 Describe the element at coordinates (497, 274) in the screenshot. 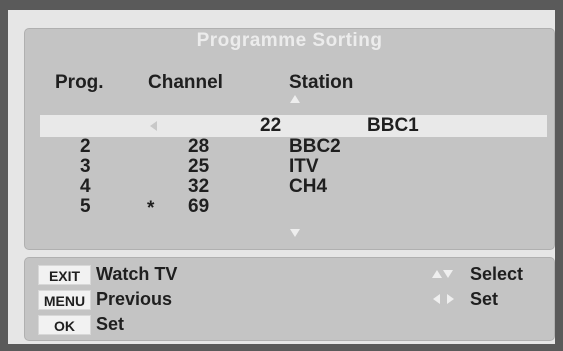

I see `select-label: Select` at that location.